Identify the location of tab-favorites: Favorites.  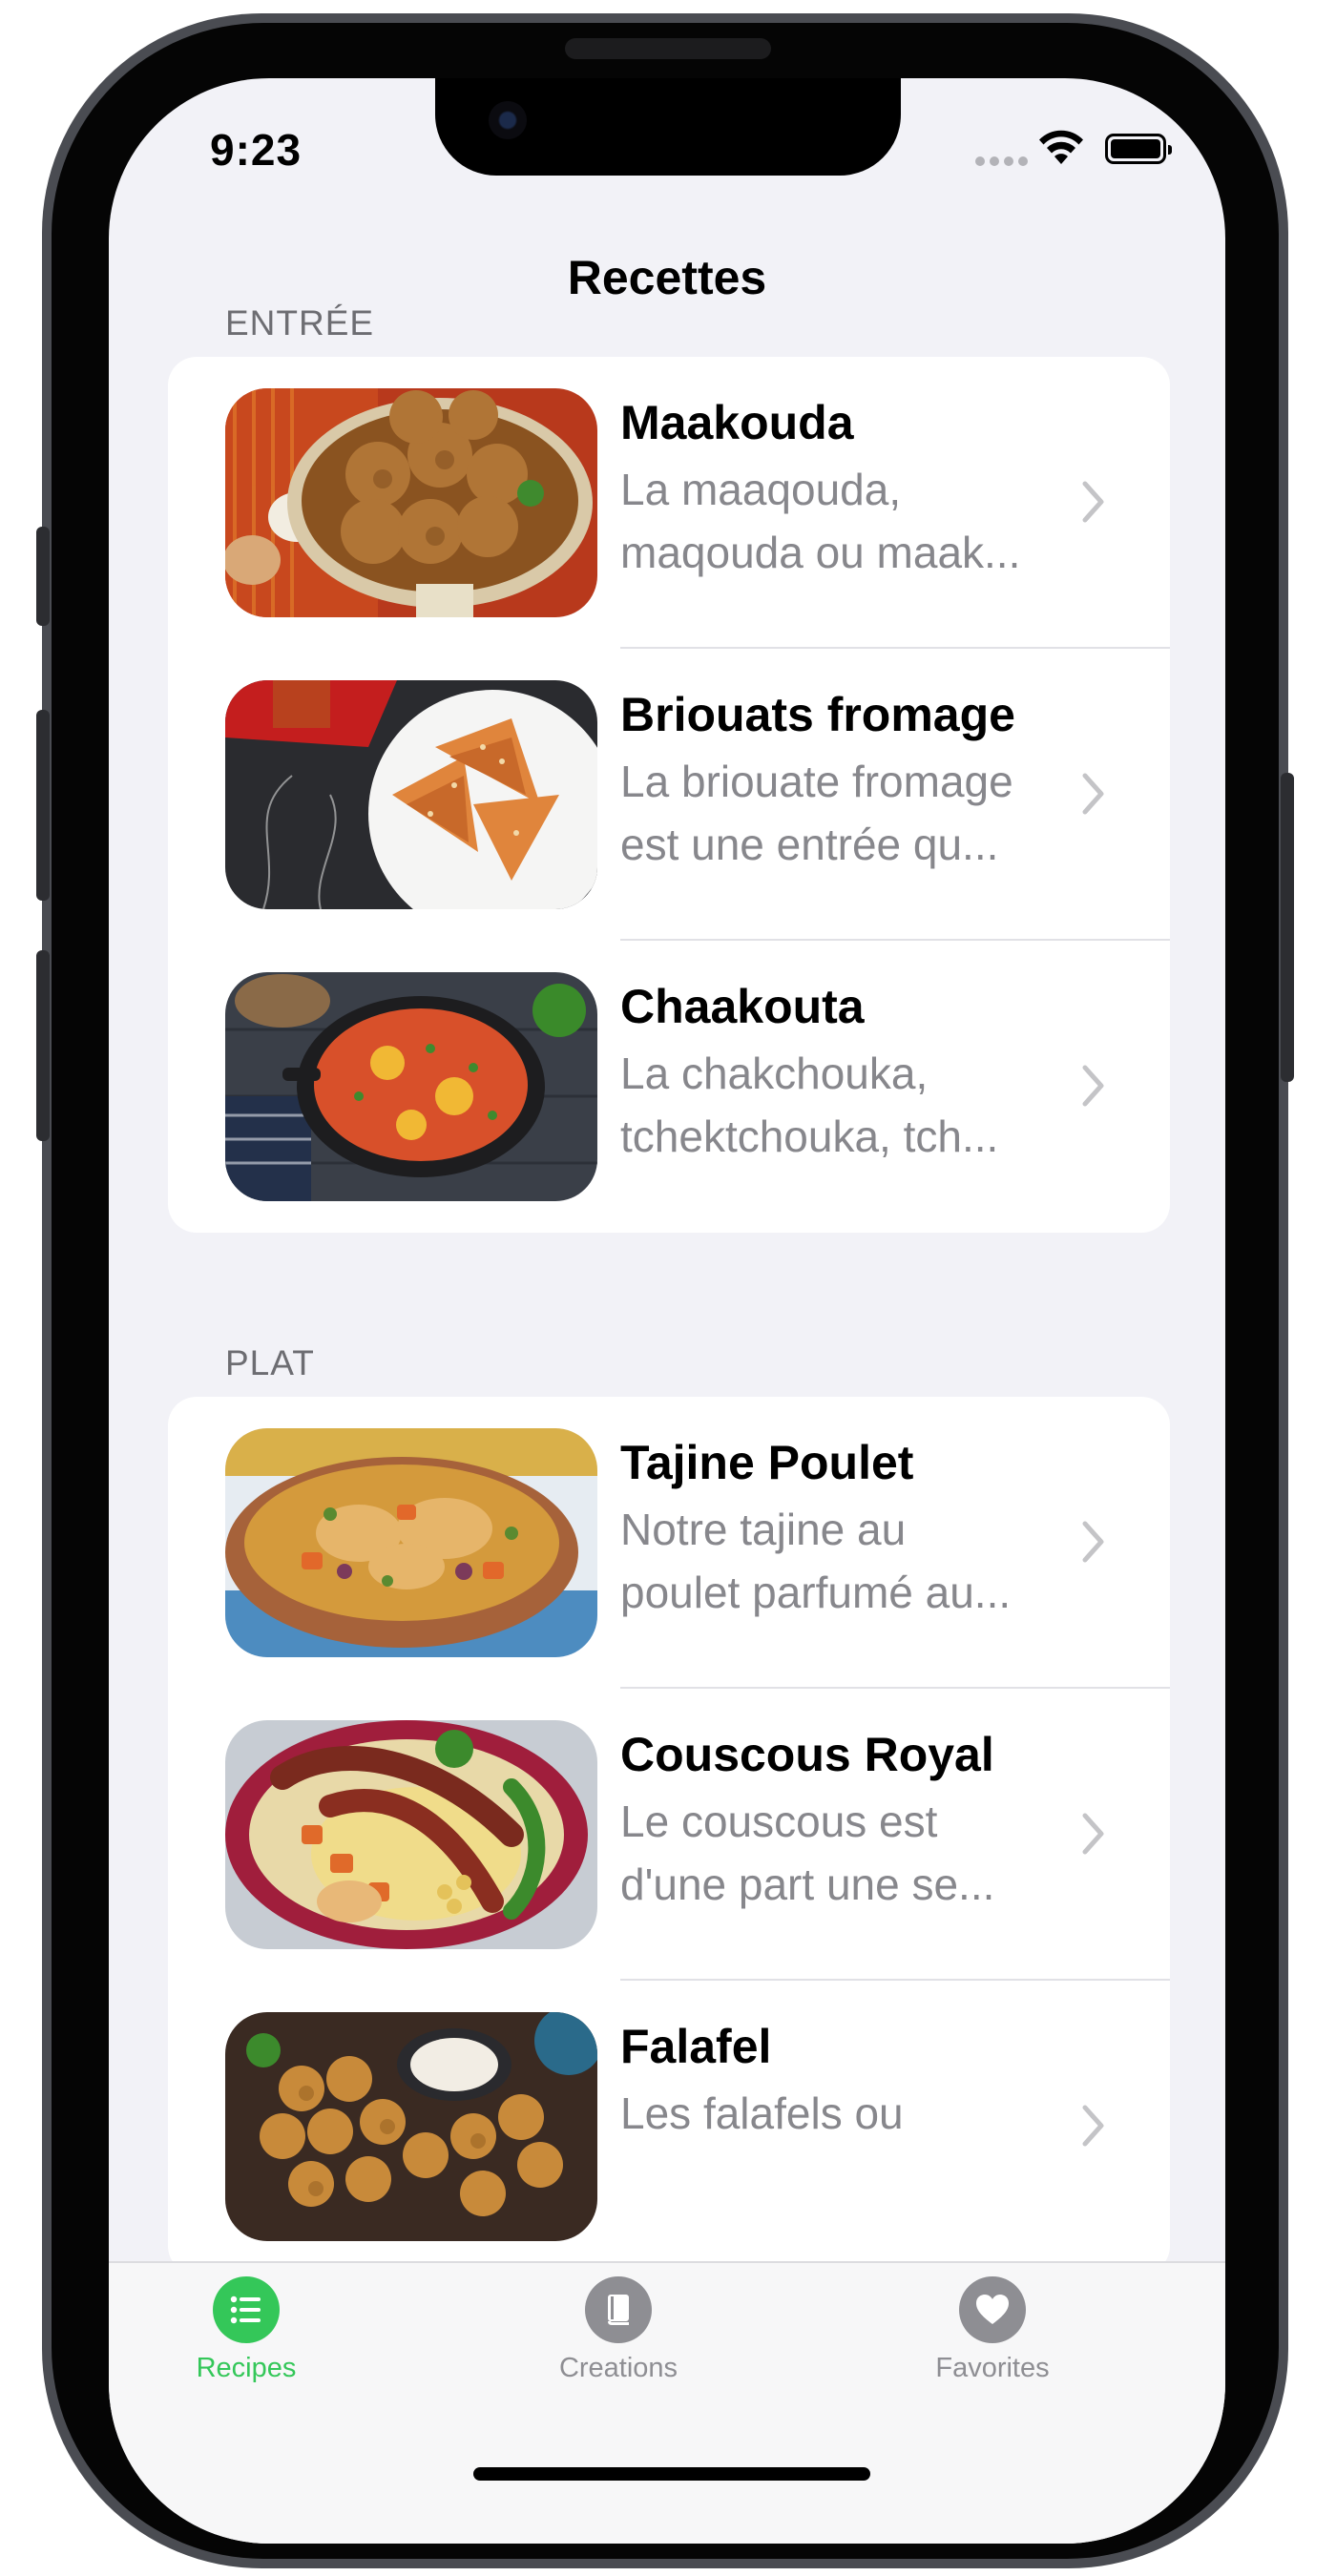
(992, 2330).